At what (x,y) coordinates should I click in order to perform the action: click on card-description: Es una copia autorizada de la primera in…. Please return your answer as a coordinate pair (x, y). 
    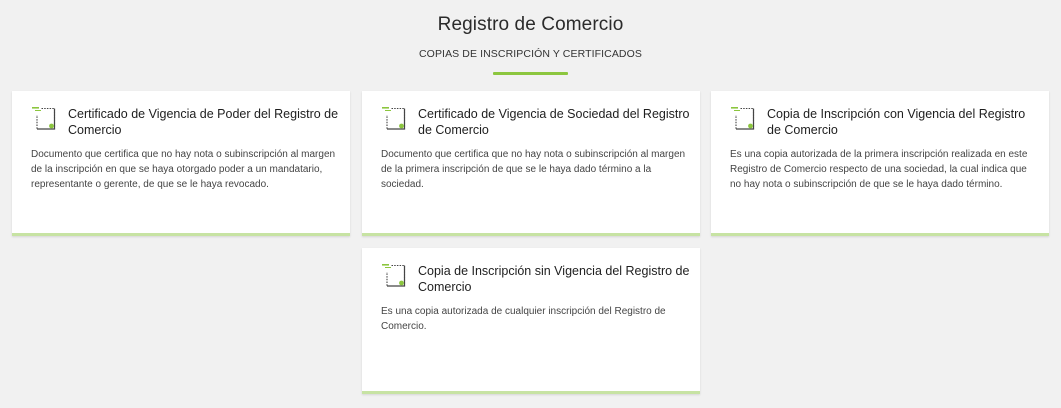
    Looking at the image, I should click on (879, 169).